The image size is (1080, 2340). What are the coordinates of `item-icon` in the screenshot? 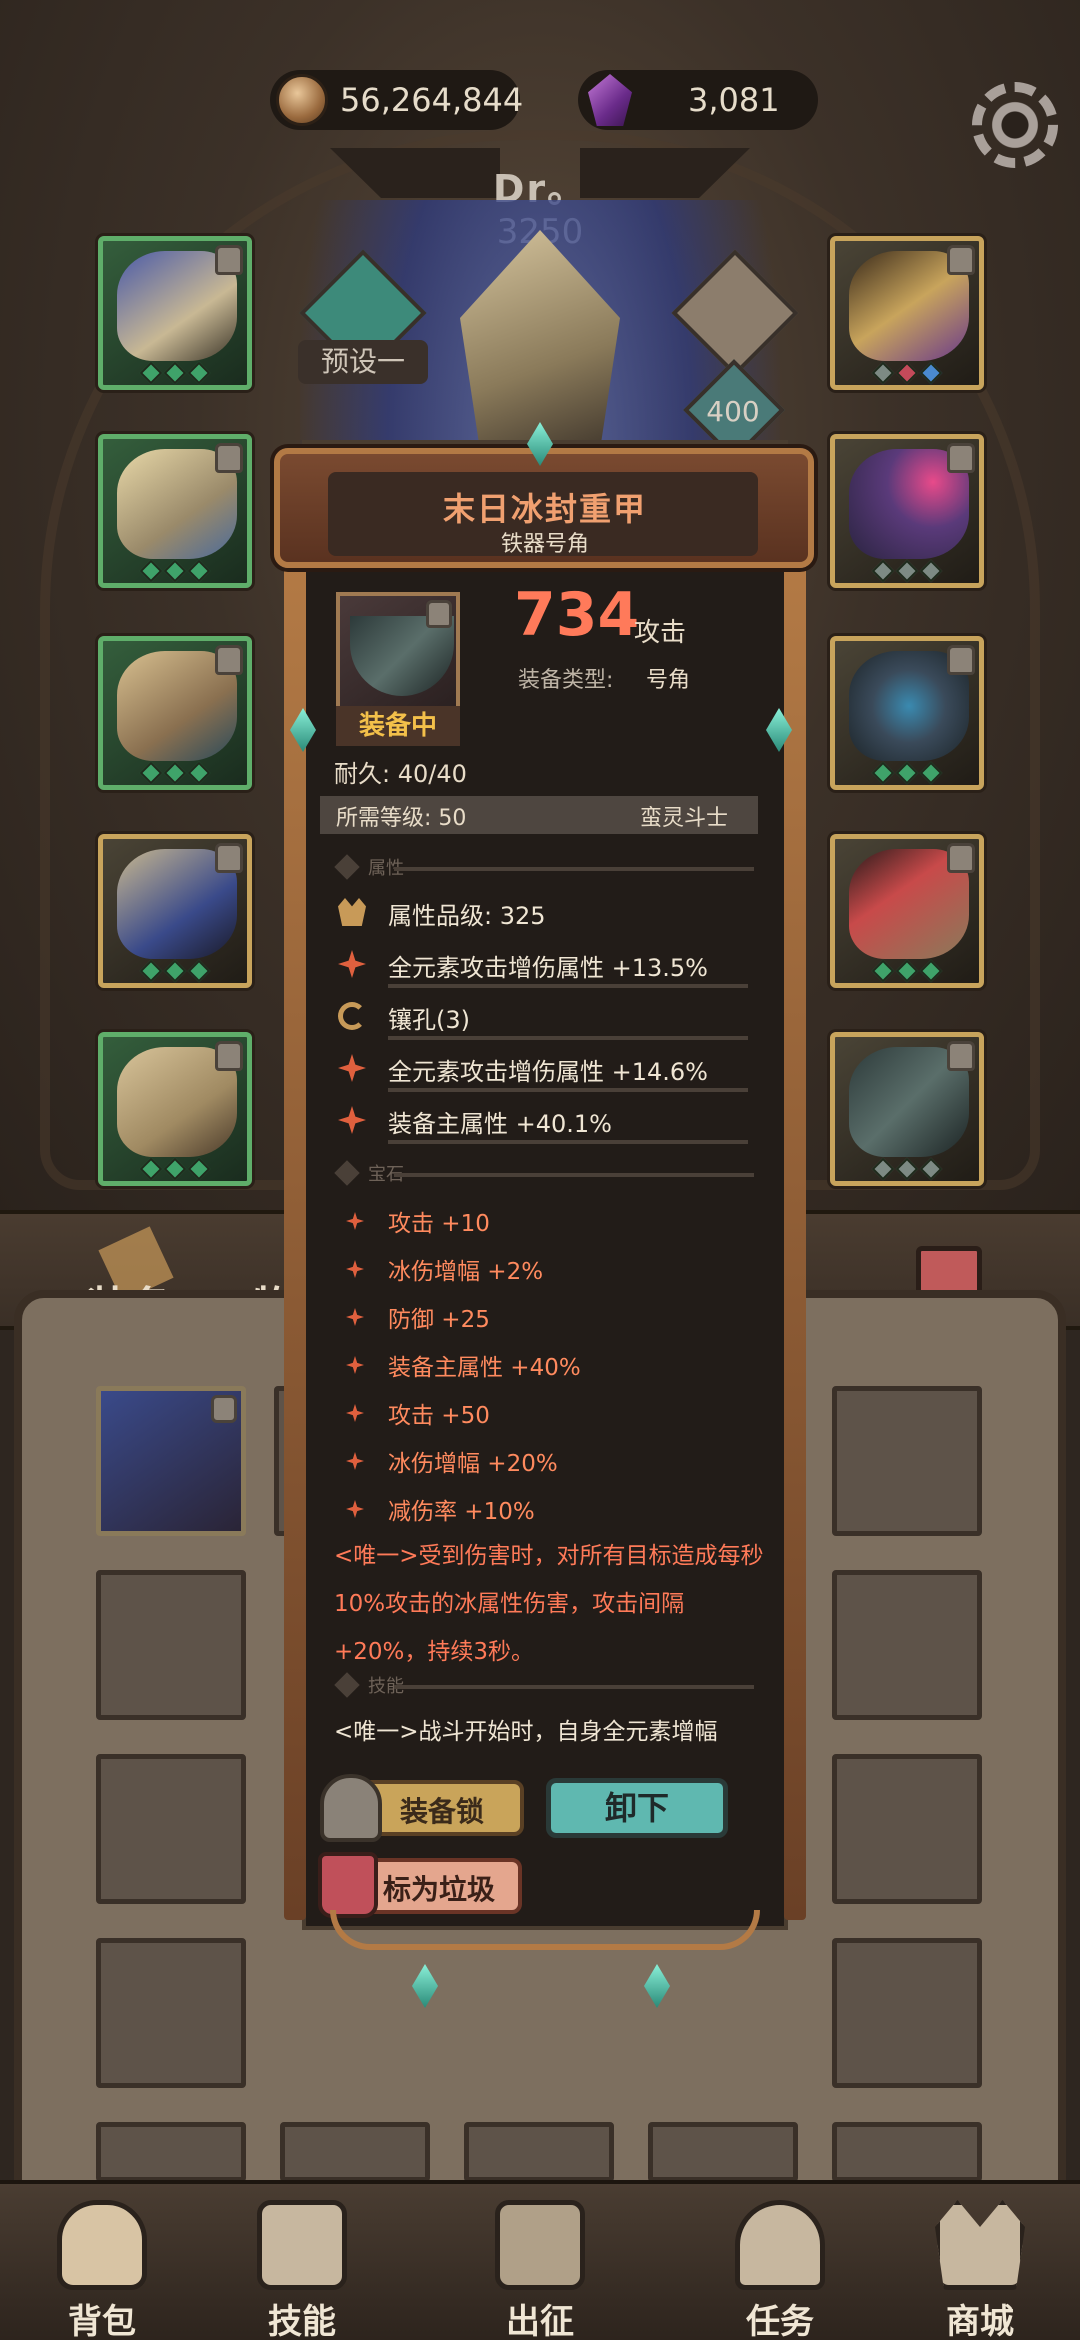 It's located at (398, 654).